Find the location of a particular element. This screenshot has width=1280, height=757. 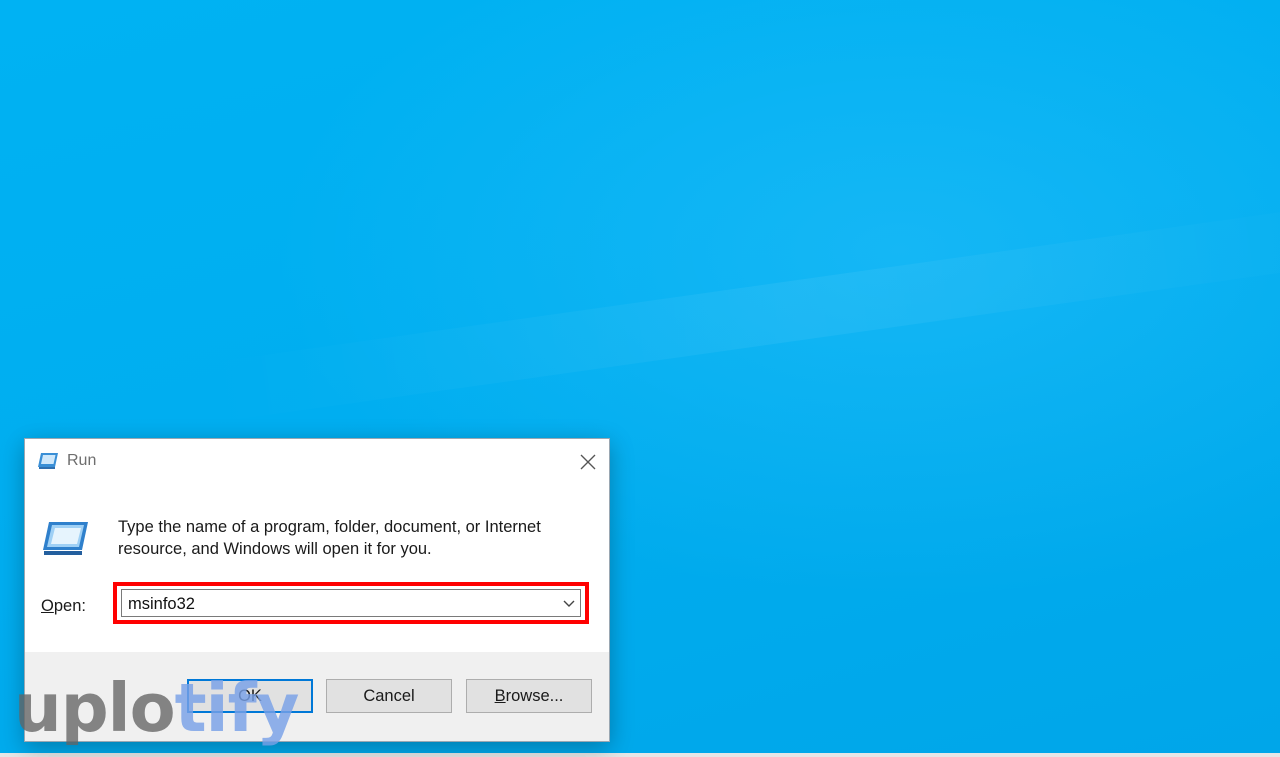

chevron-down-icon is located at coordinates (569, 603).